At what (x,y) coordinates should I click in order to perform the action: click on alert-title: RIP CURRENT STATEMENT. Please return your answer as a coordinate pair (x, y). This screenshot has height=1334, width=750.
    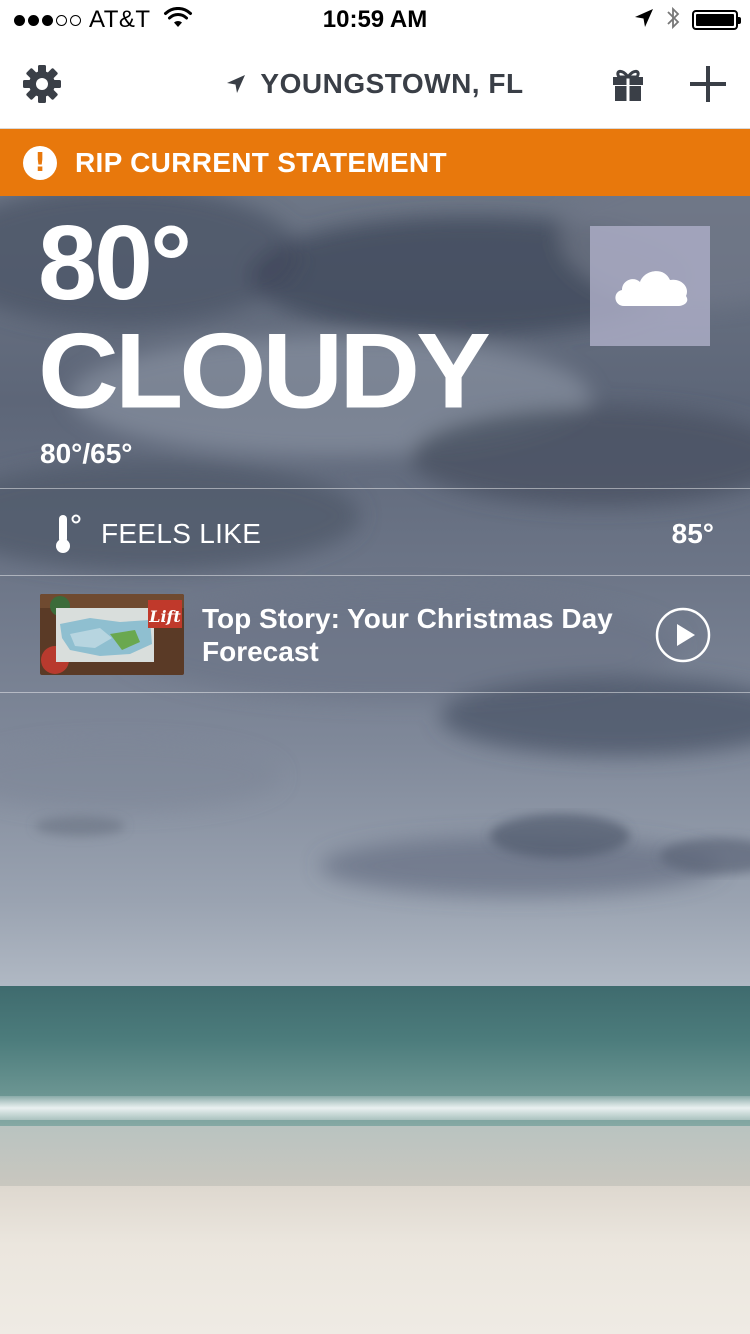
    Looking at the image, I should click on (261, 162).